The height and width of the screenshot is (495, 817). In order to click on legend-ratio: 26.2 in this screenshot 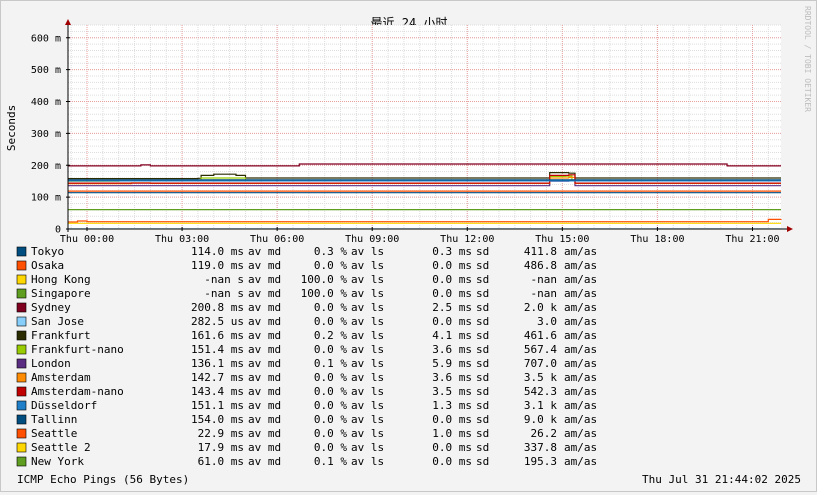, I will do `click(544, 433)`.